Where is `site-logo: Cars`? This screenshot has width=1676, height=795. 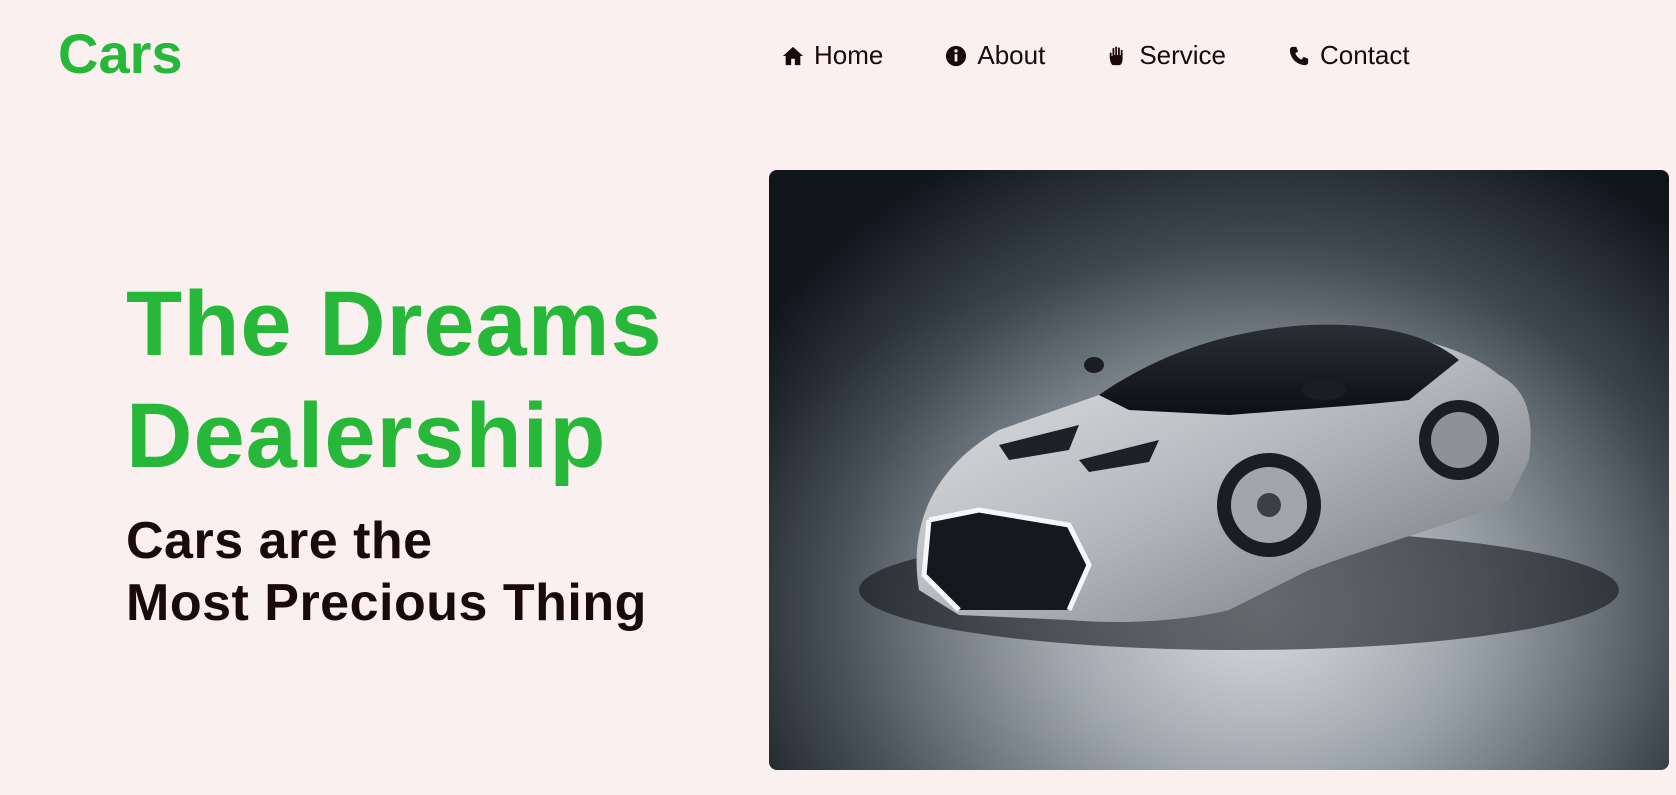
site-logo: Cars is located at coordinates (120, 54).